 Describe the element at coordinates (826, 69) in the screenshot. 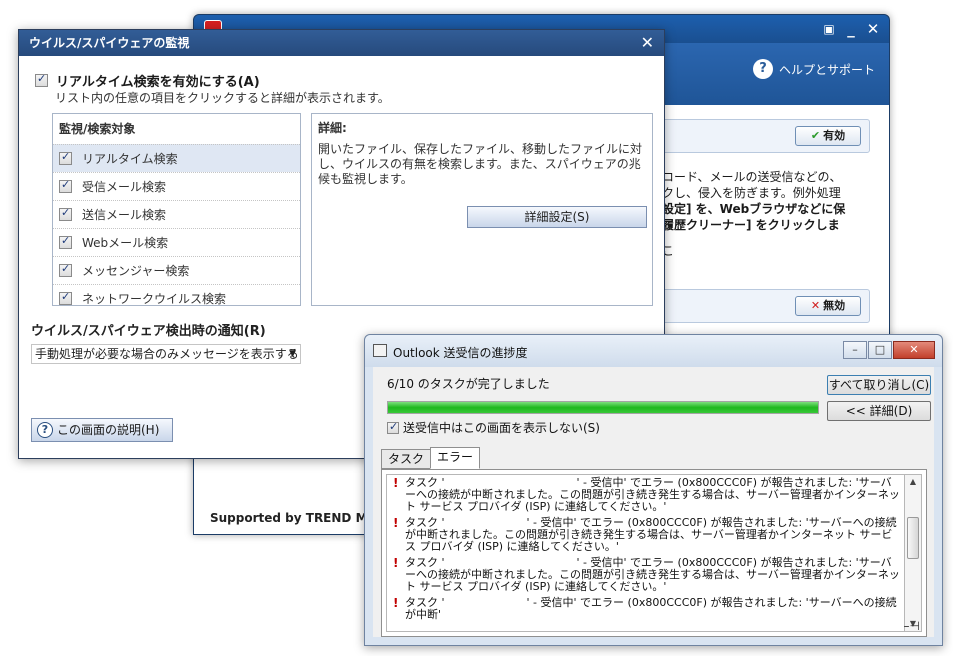

I see `help-label: ヘルプとサポート` at that location.